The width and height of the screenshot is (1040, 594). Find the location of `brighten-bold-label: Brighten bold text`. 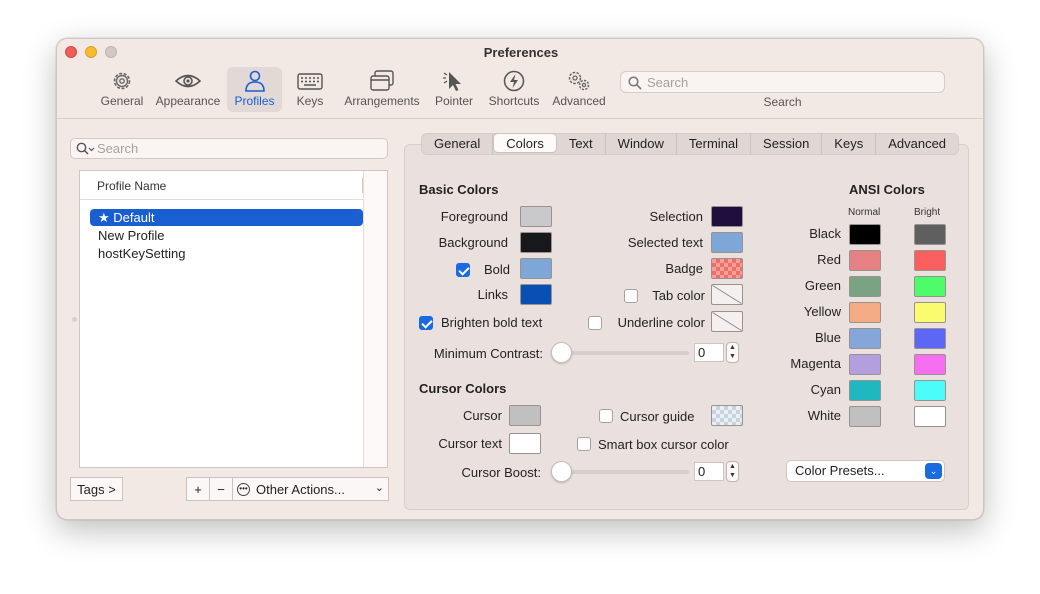

brighten-bold-label: Brighten bold text is located at coordinates (492, 322).